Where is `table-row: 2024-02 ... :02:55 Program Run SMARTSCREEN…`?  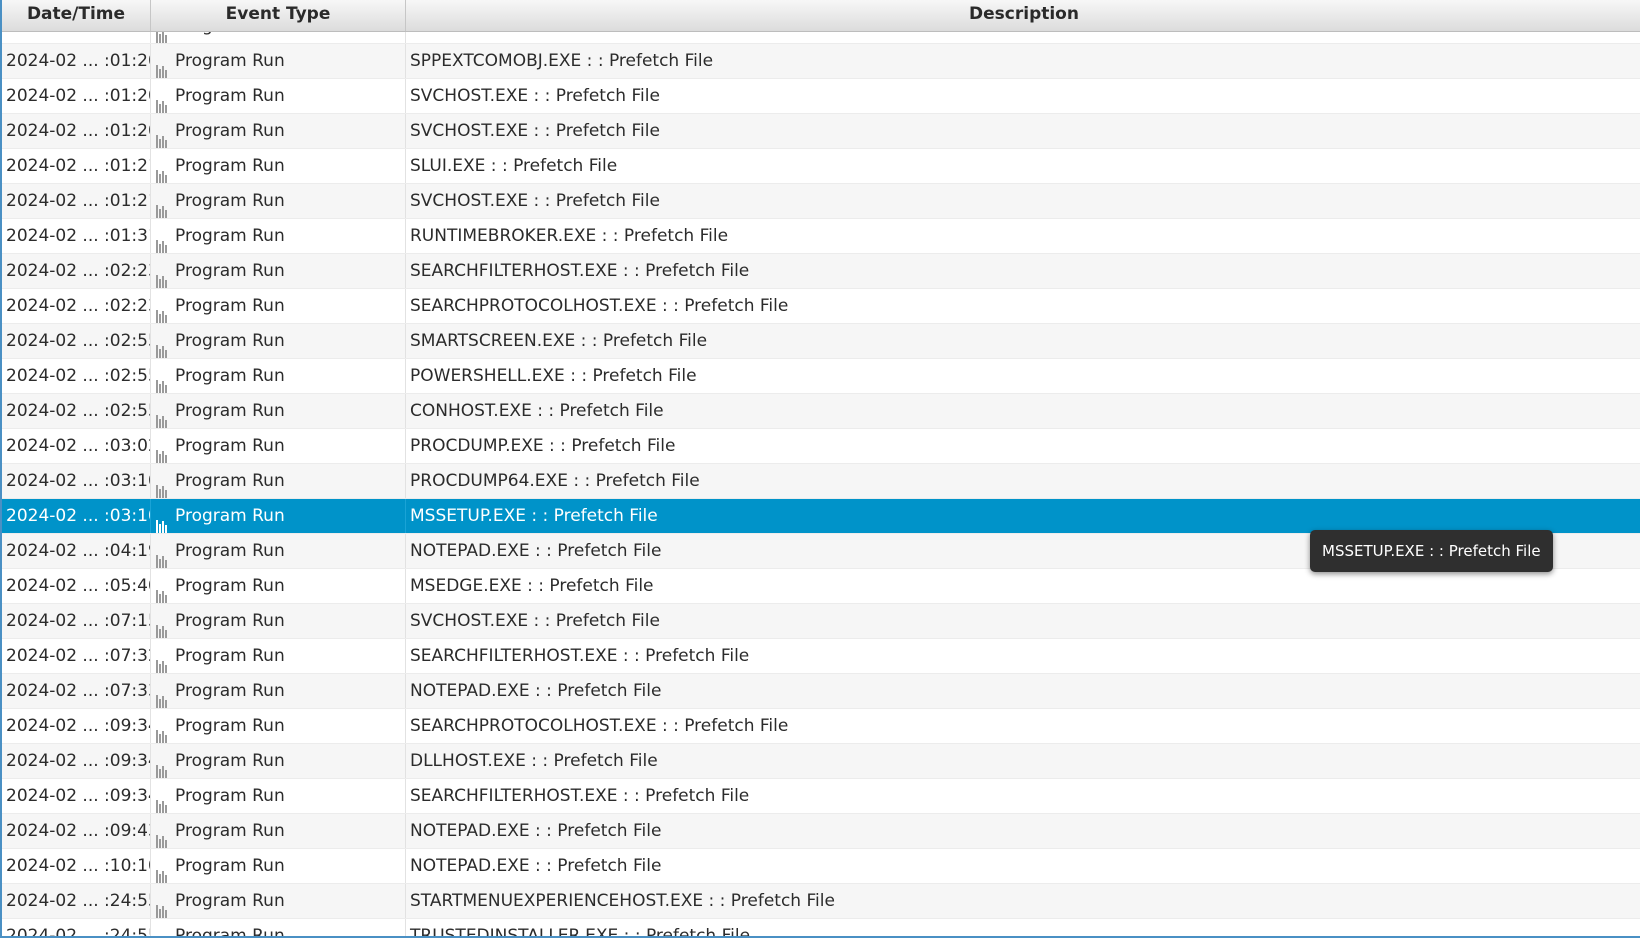
table-row: 2024-02 ... :02:55 Program Run SMARTSCREEN… is located at coordinates (821, 341).